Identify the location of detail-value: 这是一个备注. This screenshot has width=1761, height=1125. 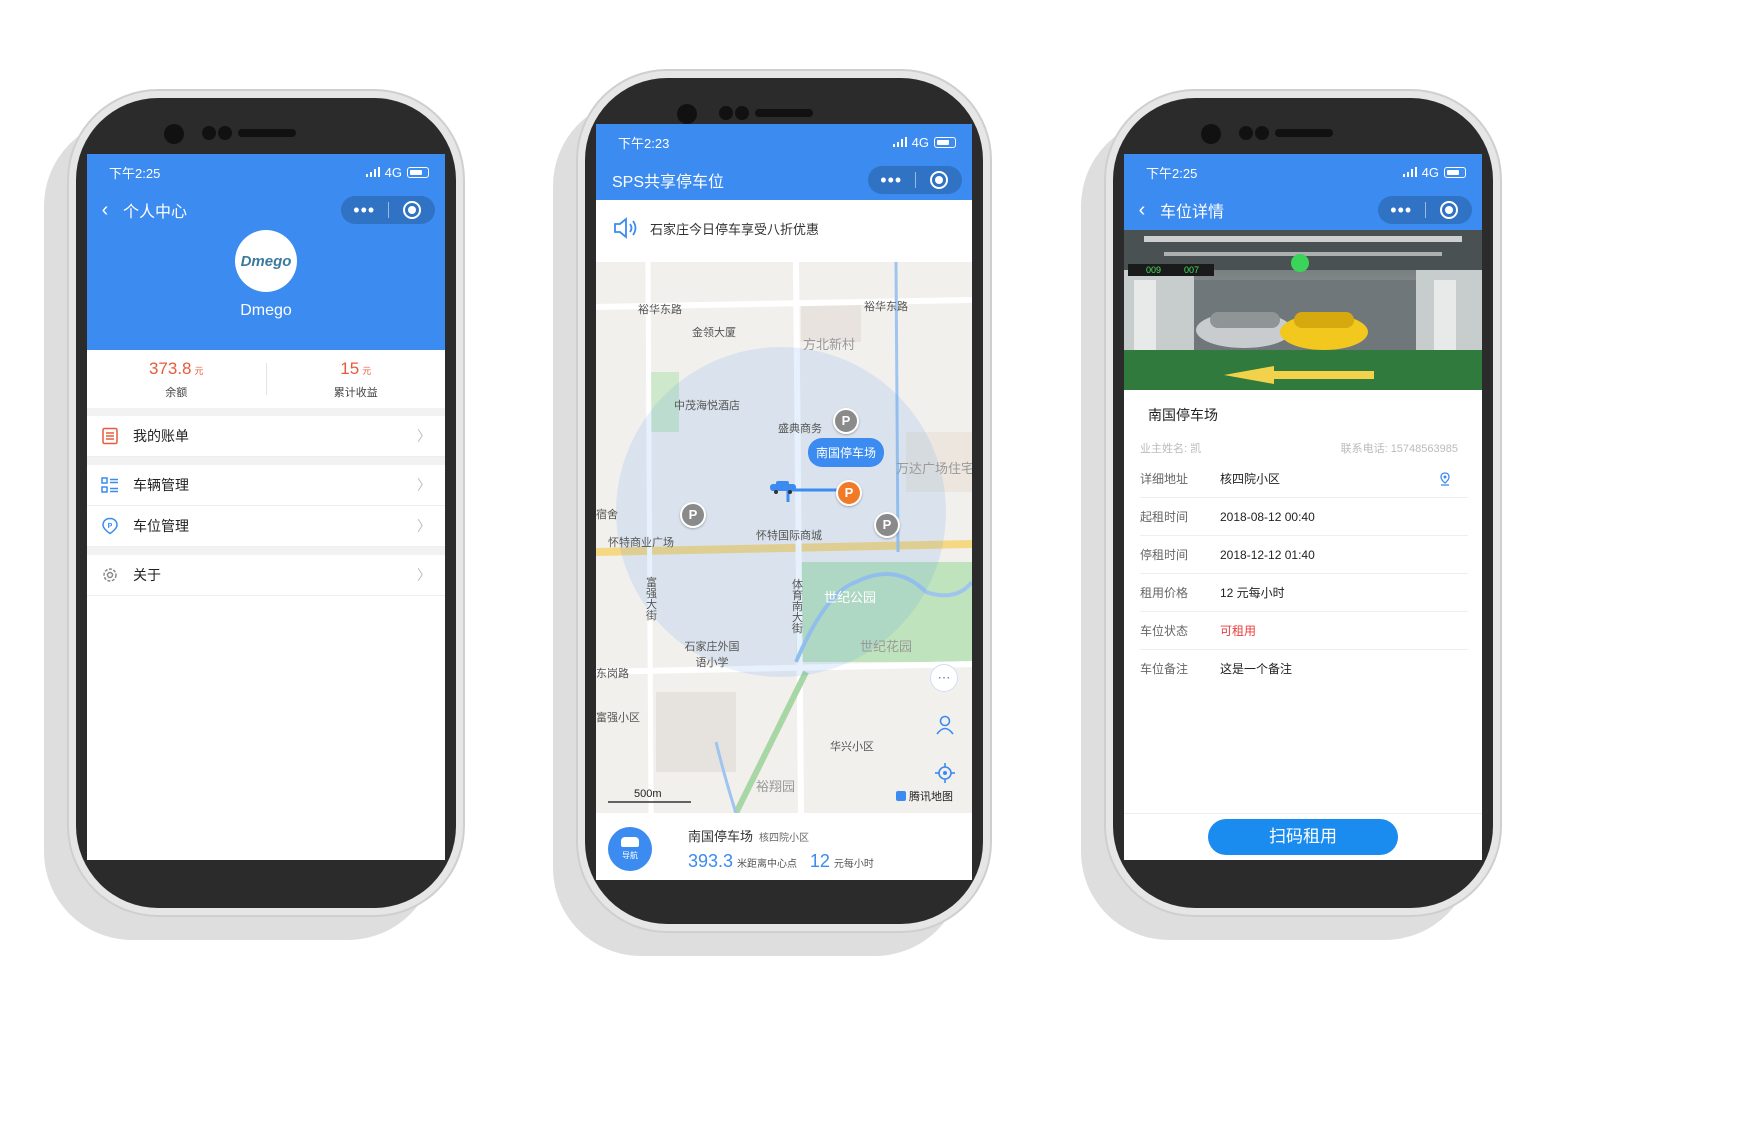
(1256, 669).